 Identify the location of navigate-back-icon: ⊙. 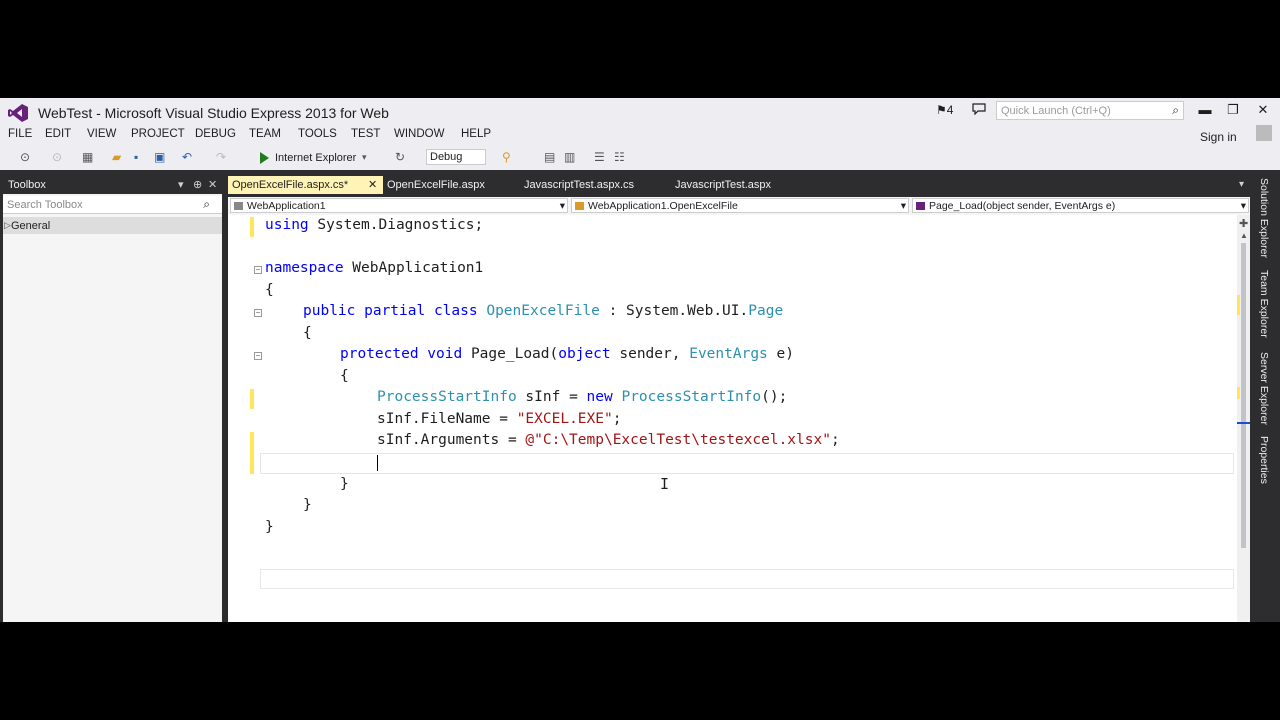
(25, 157).